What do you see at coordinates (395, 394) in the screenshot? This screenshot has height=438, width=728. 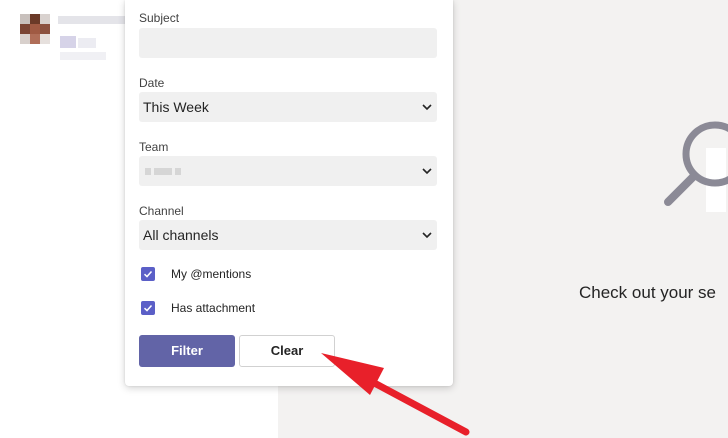 I see `annotation-arrow-icon` at bounding box center [395, 394].